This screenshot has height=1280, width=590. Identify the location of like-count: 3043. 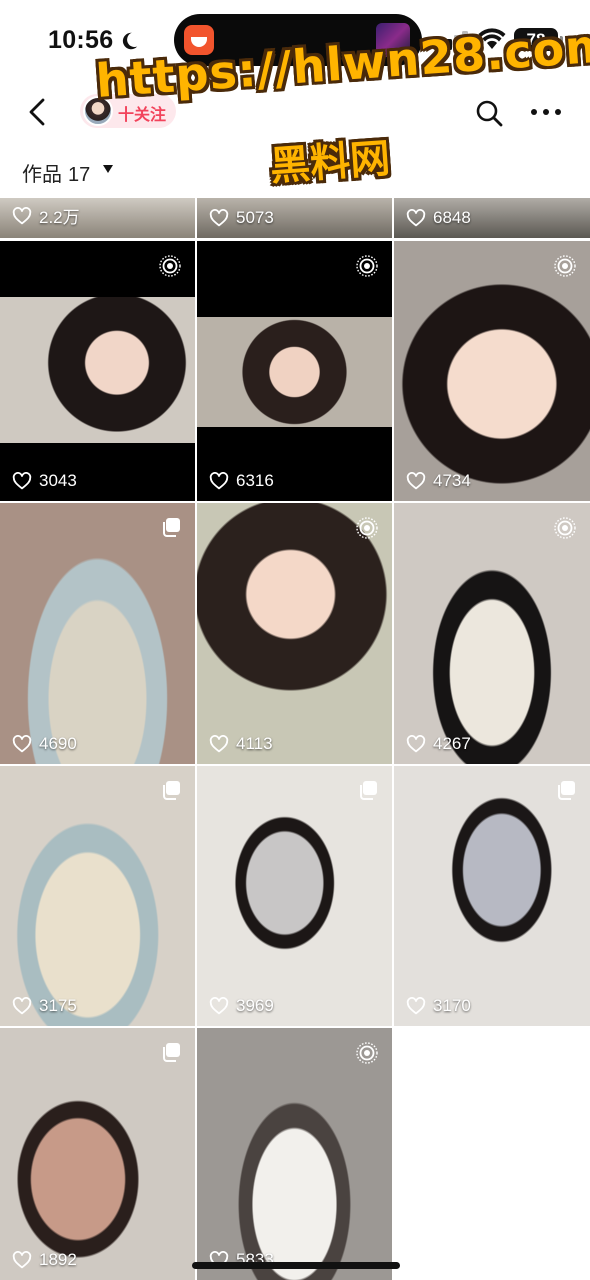
(44, 481).